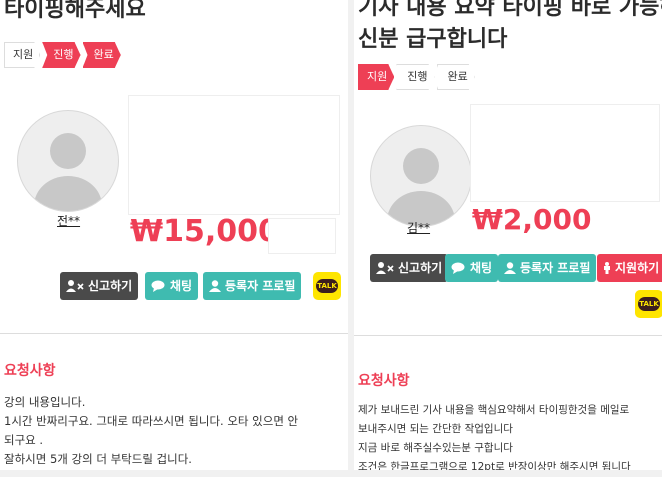 Image resolution: width=662 pixels, height=477 pixels. What do you see at coordinates (204, 231) in the screenshot?
I see `price: ₩15,000` at bounding box center [204, 231].